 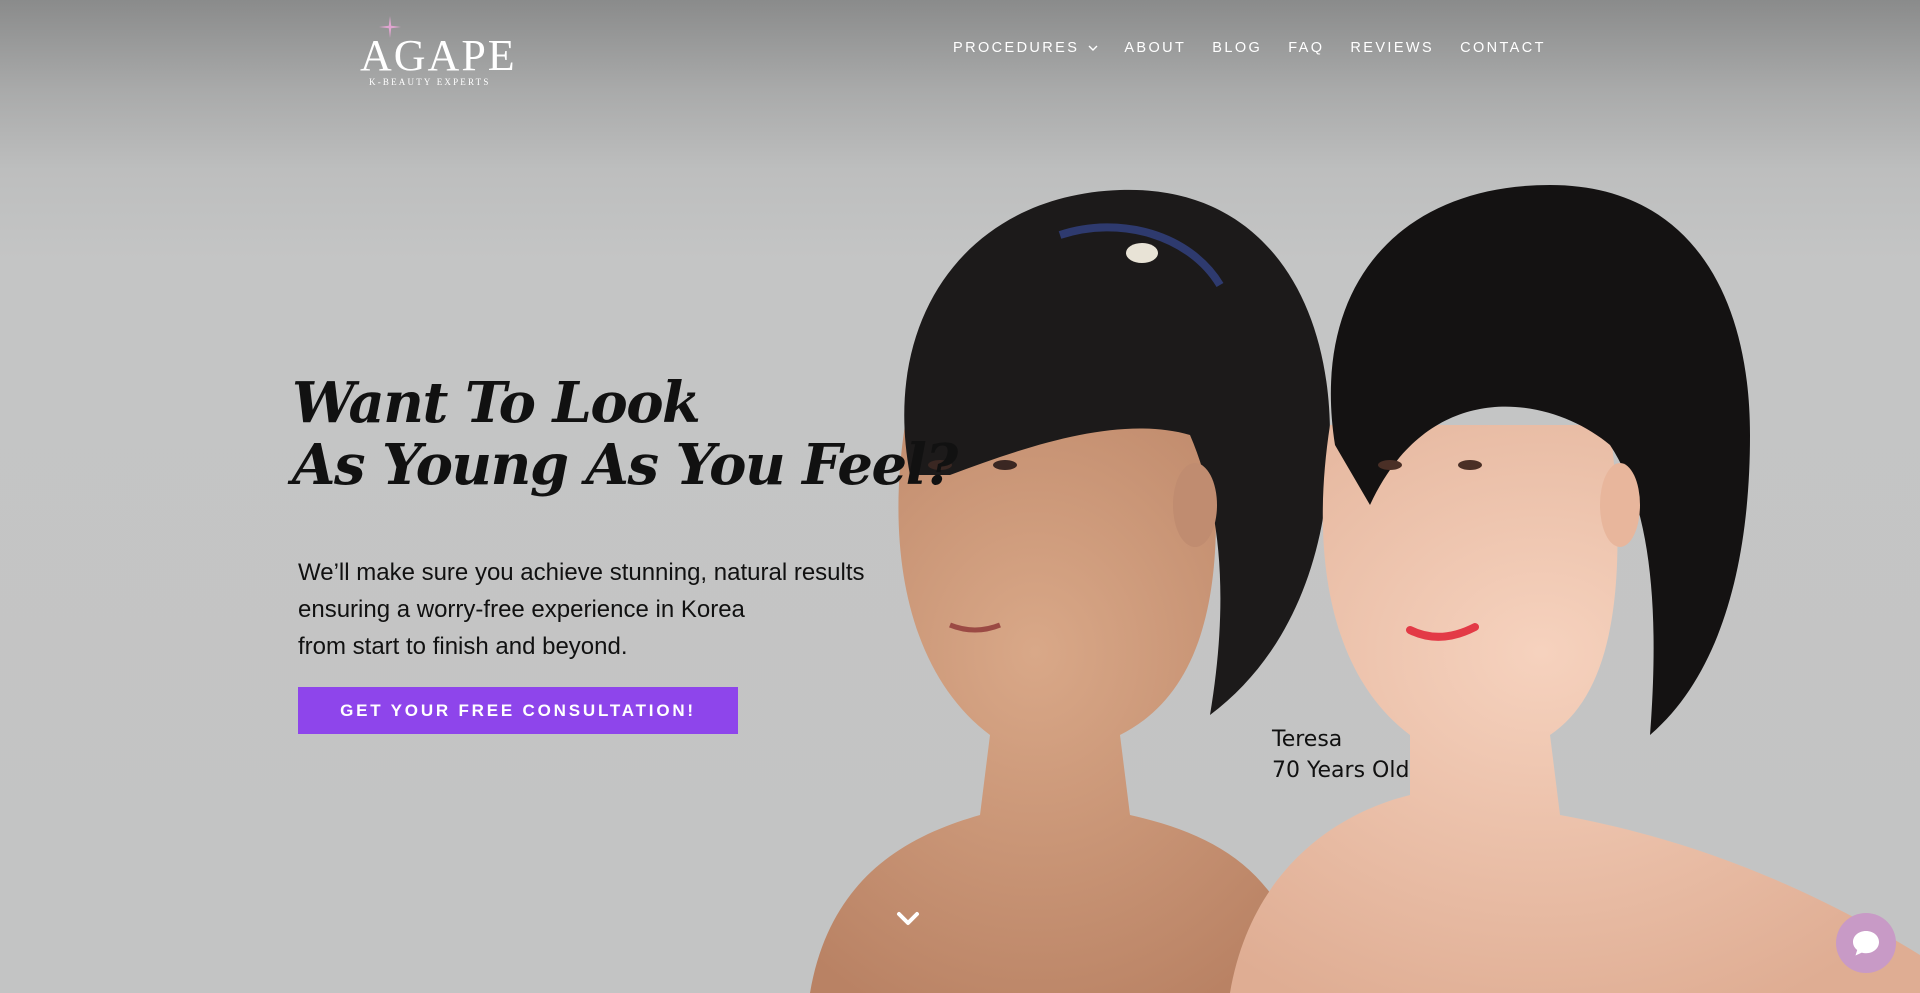 I want to click on nav-item-procedures: PROCEDURES, so click(x=1025, y=48).